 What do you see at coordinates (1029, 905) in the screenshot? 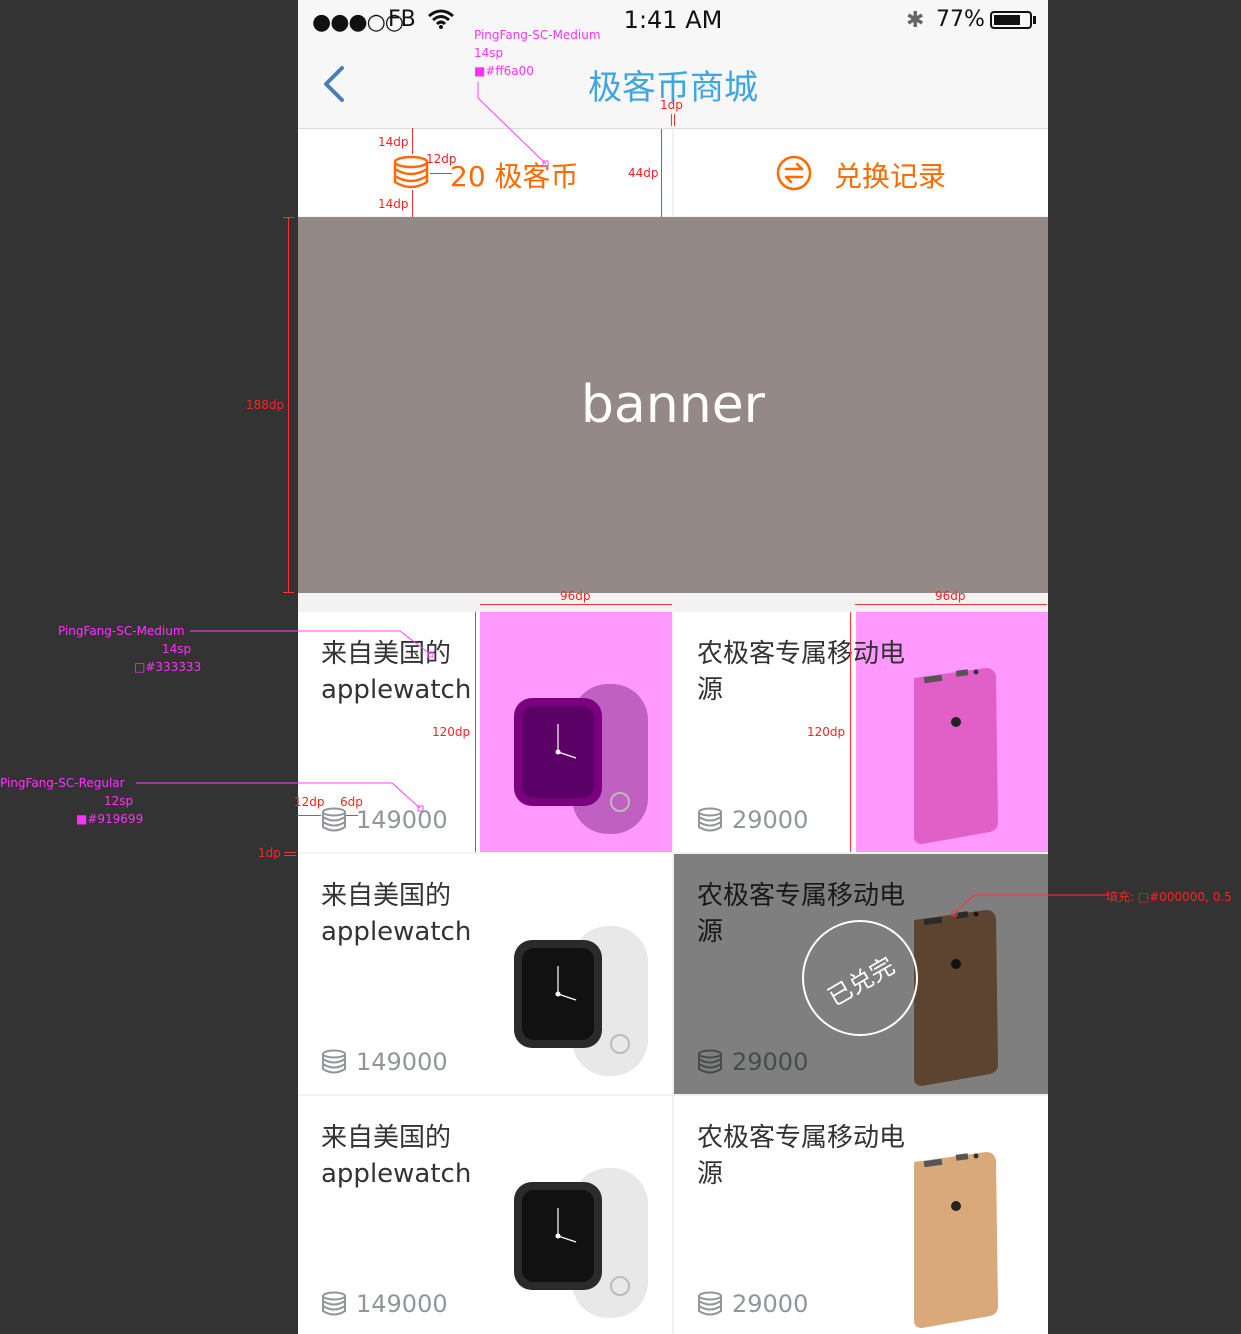
I see `annotation-leader-fill` at bounding box center [1029, 905].